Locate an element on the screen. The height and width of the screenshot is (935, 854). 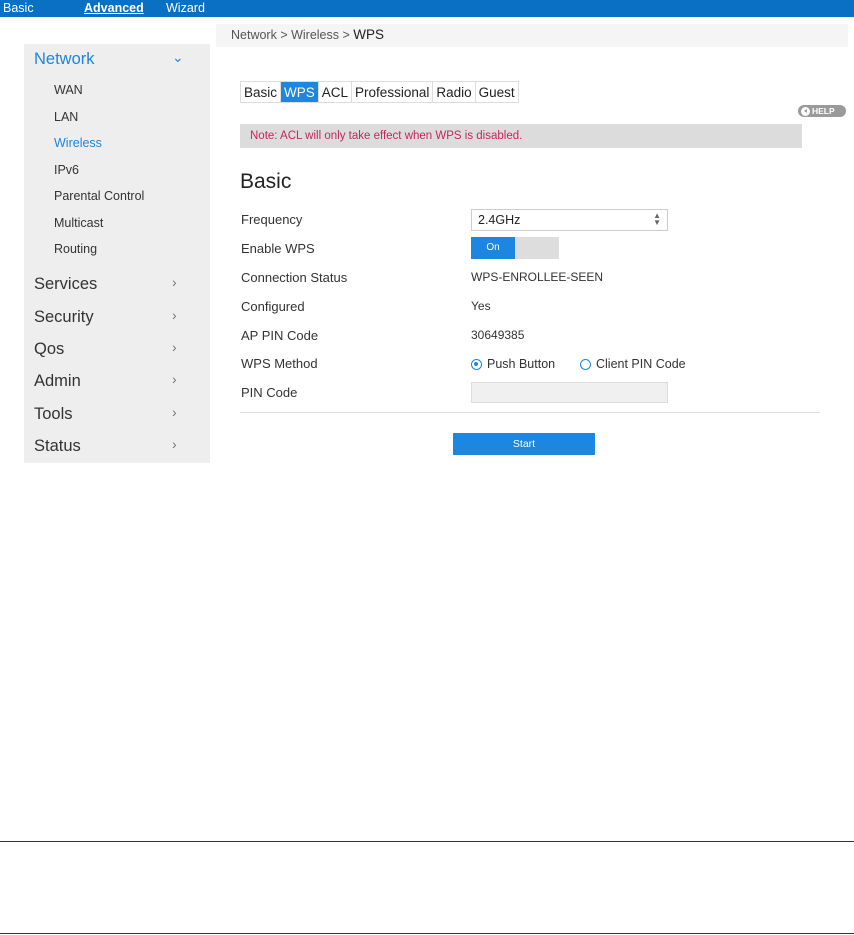
section-title: Basic is located at coordinates (266, 181).